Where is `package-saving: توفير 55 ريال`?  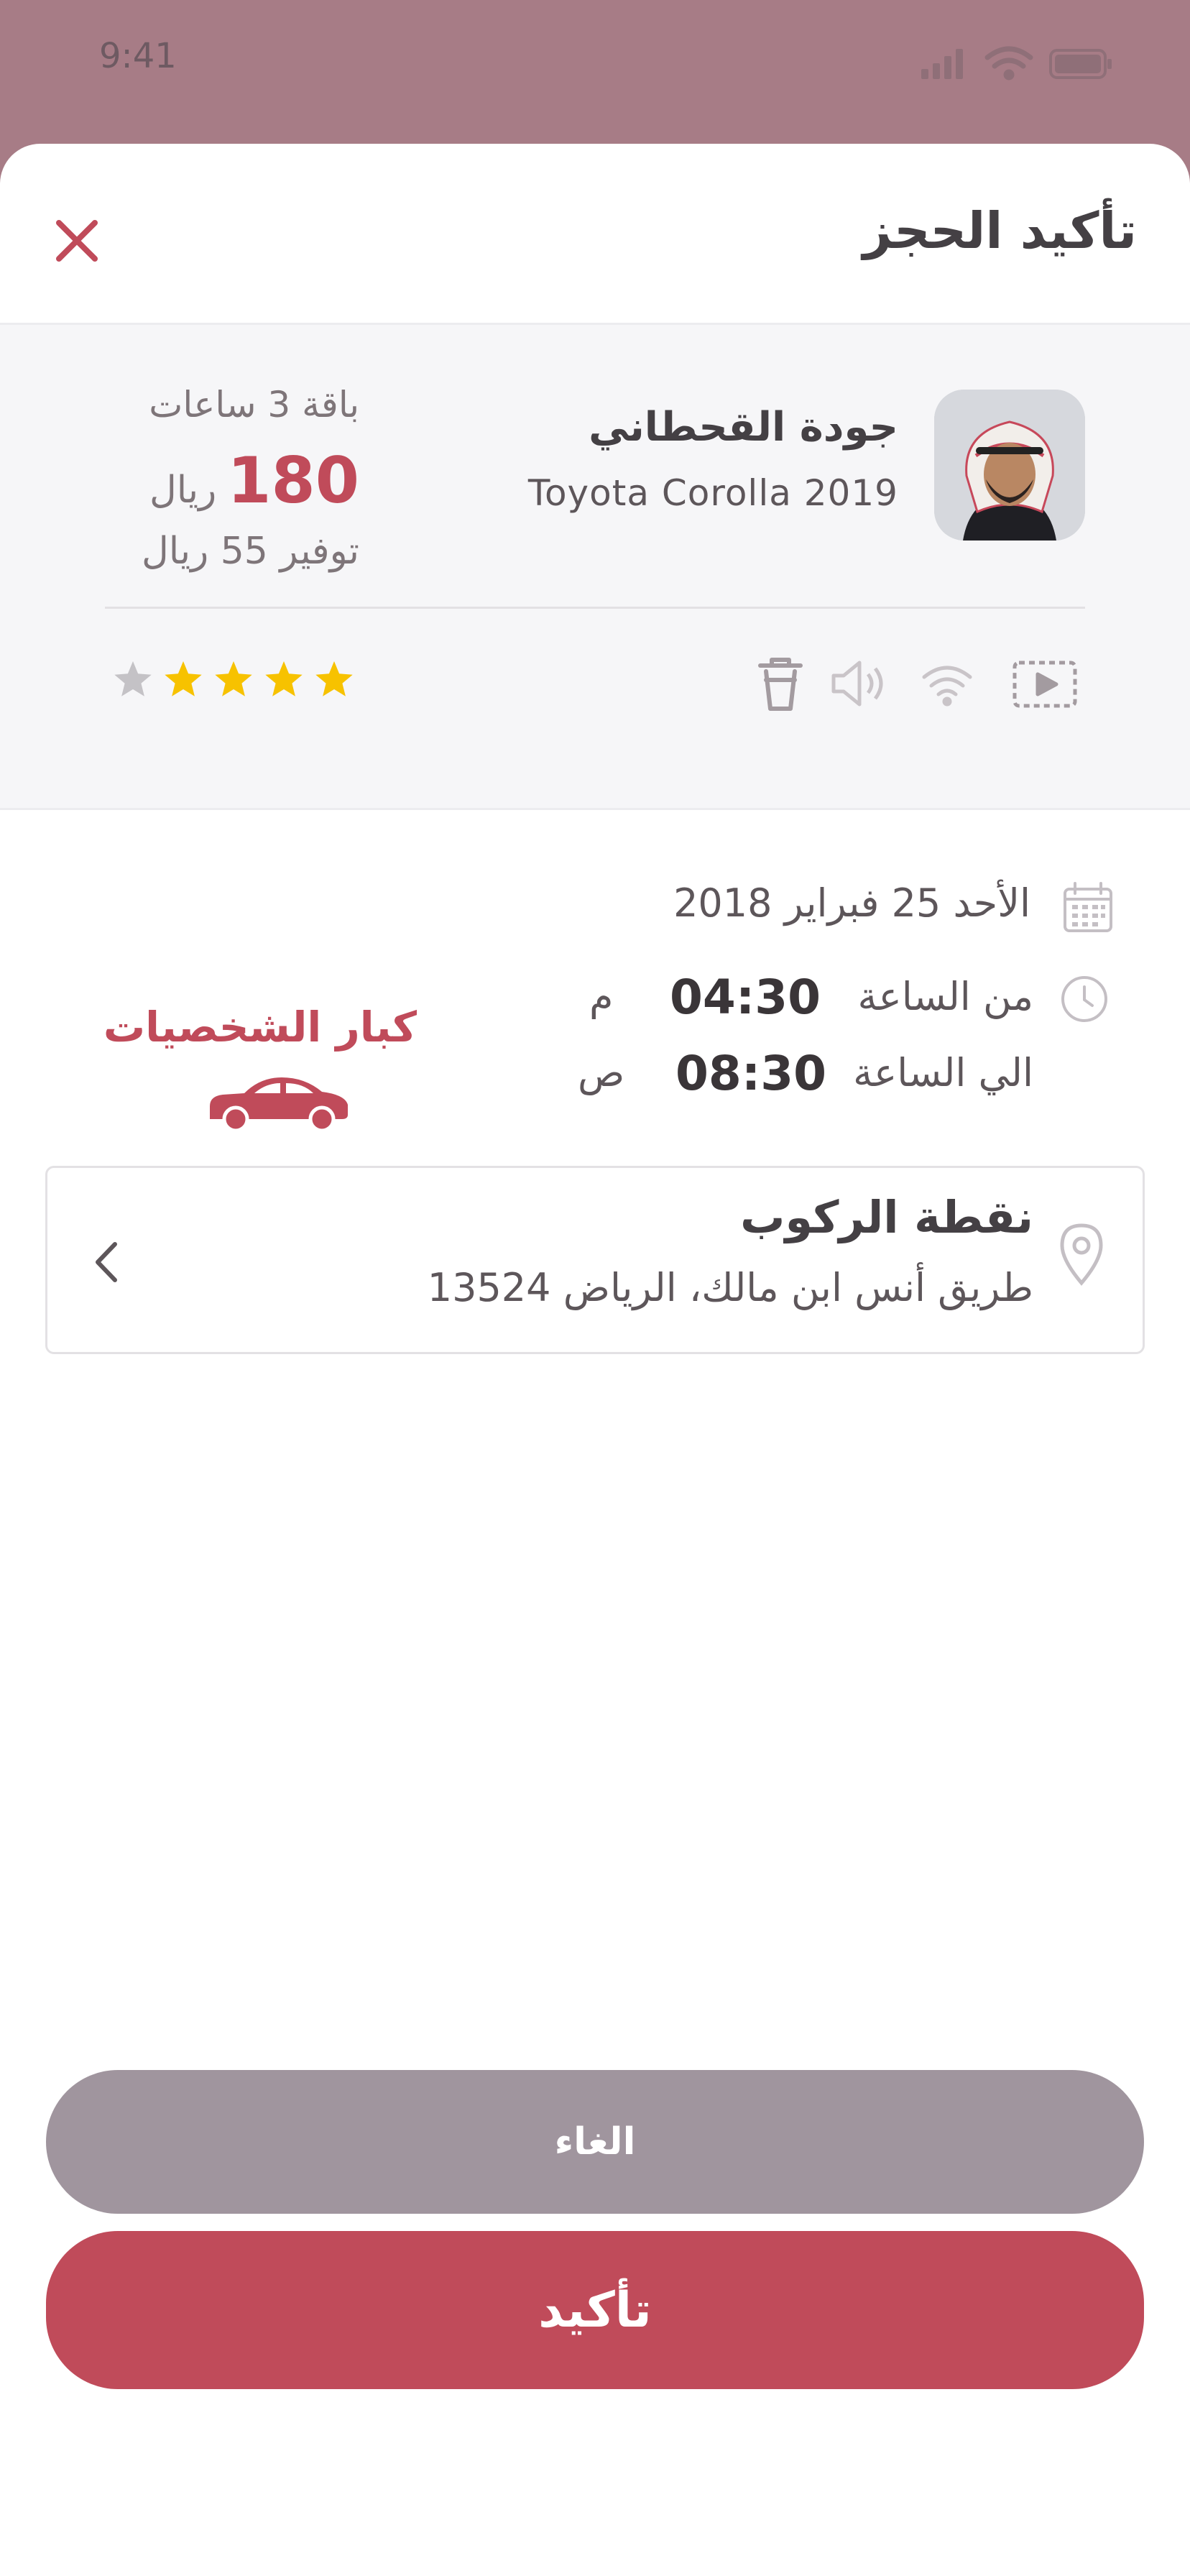
package-saving: توفير 55 ريال is located at coordinates (250, 551).